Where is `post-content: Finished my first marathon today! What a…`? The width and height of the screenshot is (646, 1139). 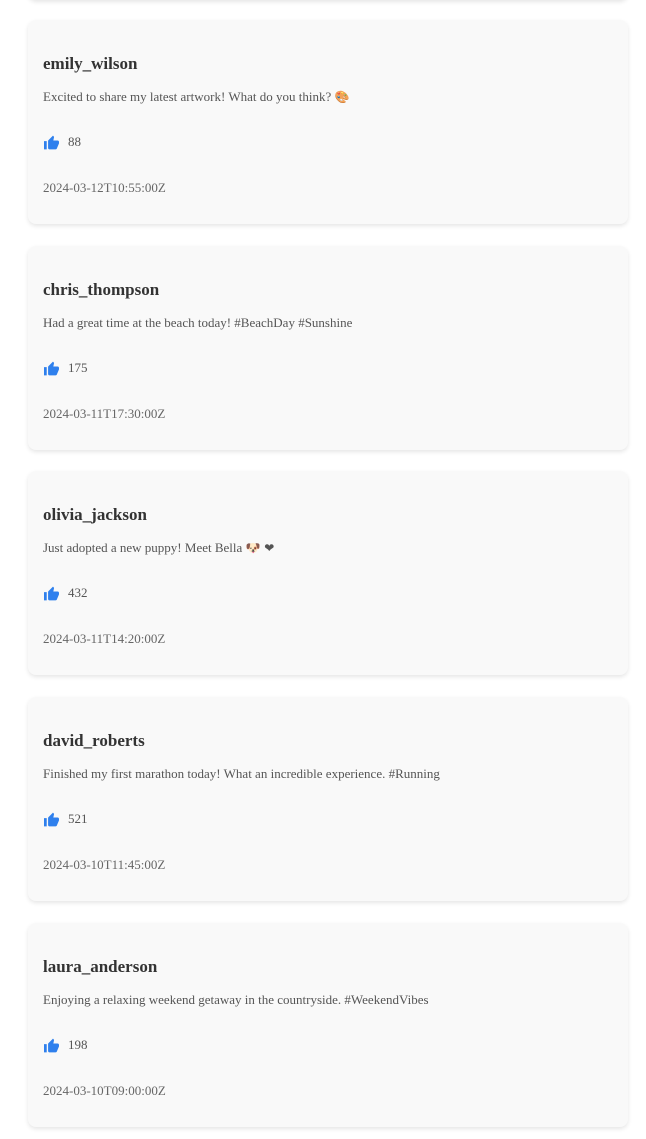
post-content: Finished my first marathon today! What a… is located at coordinates (241, 774).